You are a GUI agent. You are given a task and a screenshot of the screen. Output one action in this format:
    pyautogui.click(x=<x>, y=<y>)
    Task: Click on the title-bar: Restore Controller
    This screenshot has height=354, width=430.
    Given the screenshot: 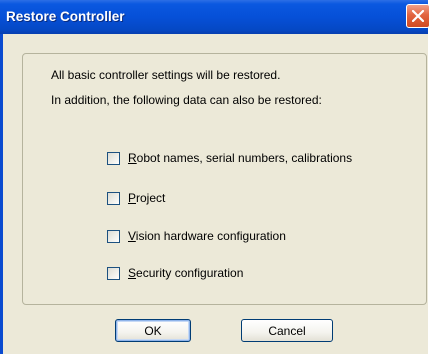 What is the action you would take?
    pyautogui.click(x=215, y=17)
    